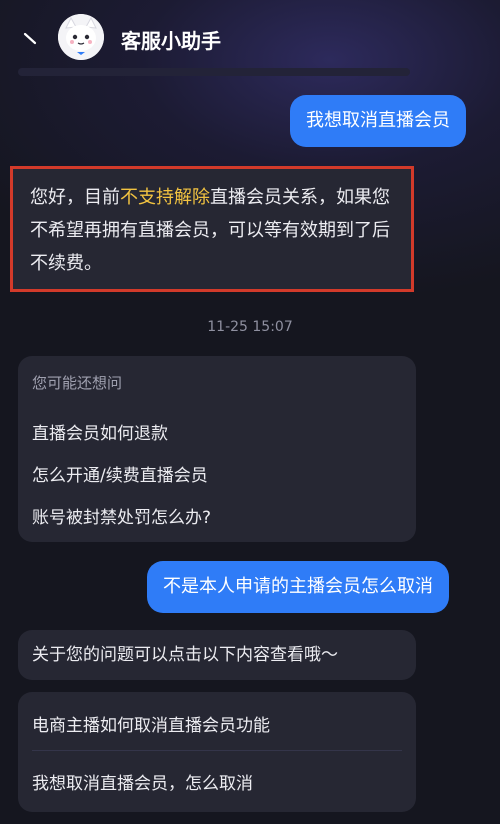  What do you see at coordinates (165, 197) in the screenshot?
I see `bot-message-highlight: 不支持解除` at bounding box center [165, 197].